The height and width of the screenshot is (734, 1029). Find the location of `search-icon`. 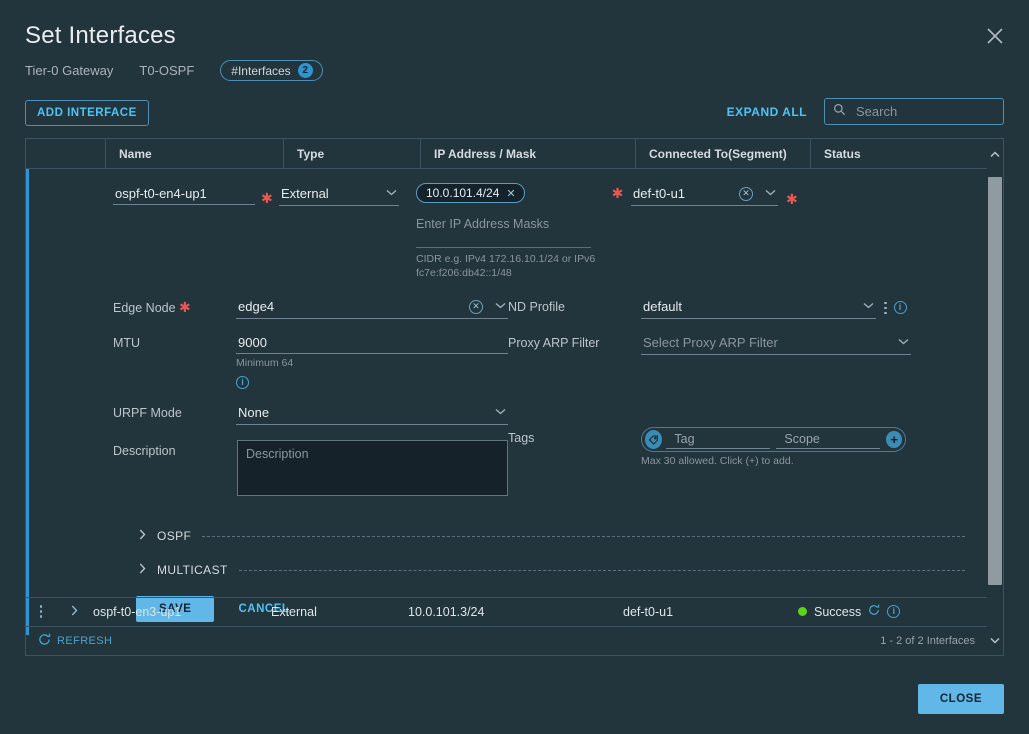

search-icon is located at coordinates (839, 112).